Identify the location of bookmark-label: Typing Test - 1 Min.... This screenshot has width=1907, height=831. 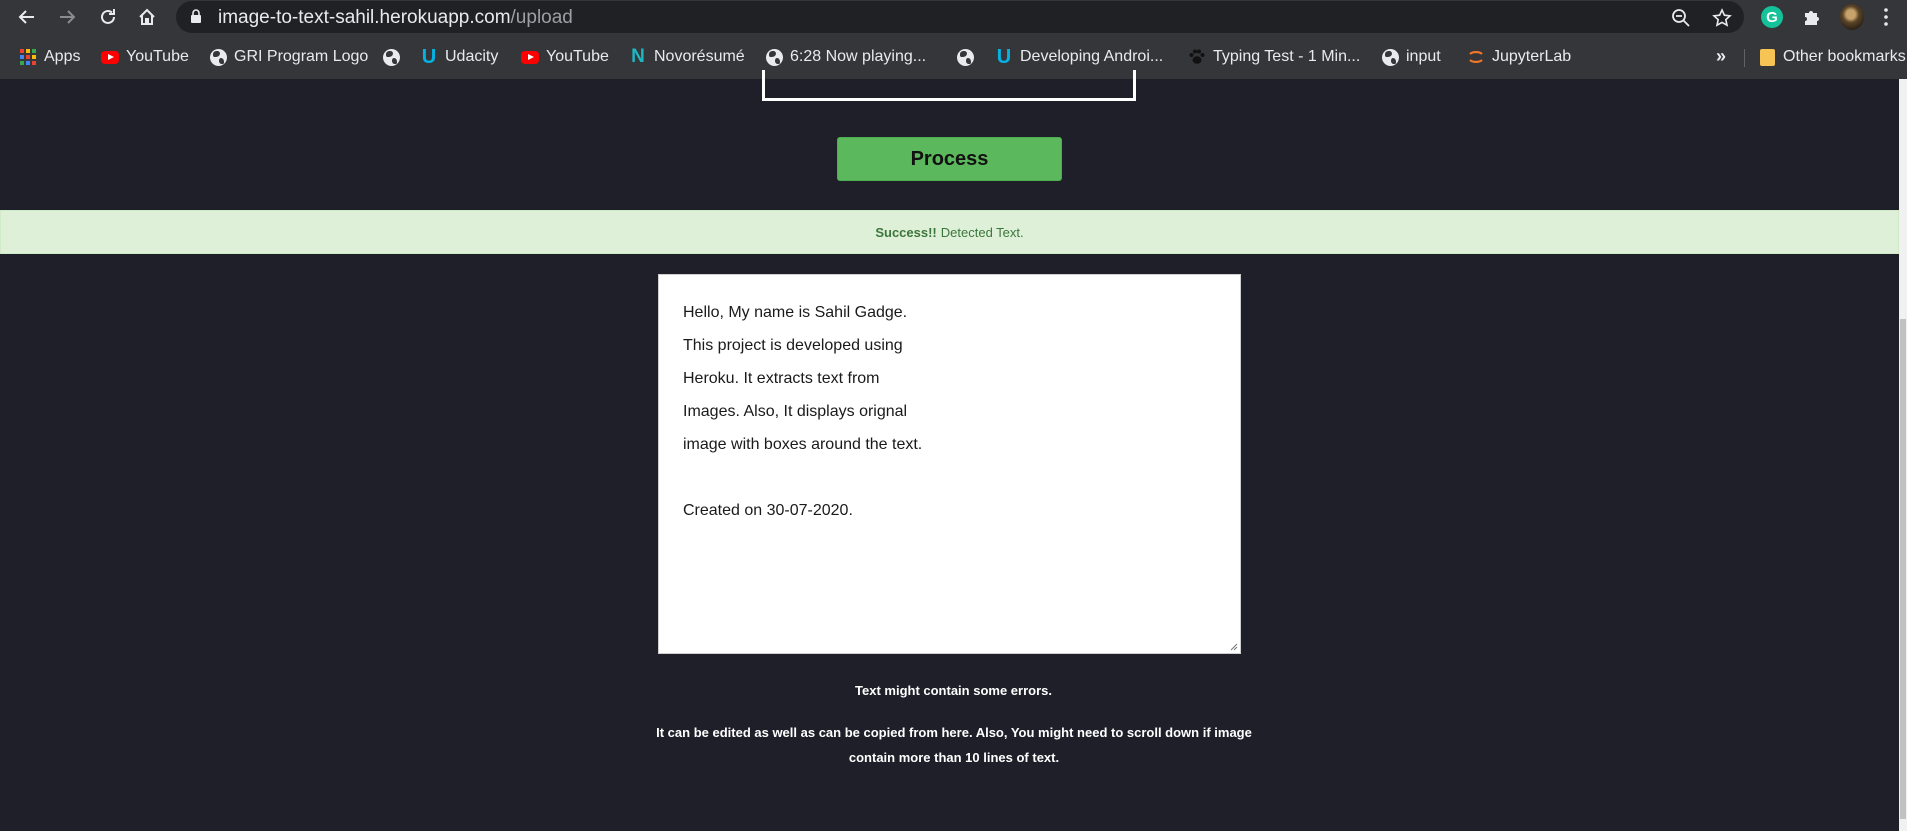
(1287, 56).